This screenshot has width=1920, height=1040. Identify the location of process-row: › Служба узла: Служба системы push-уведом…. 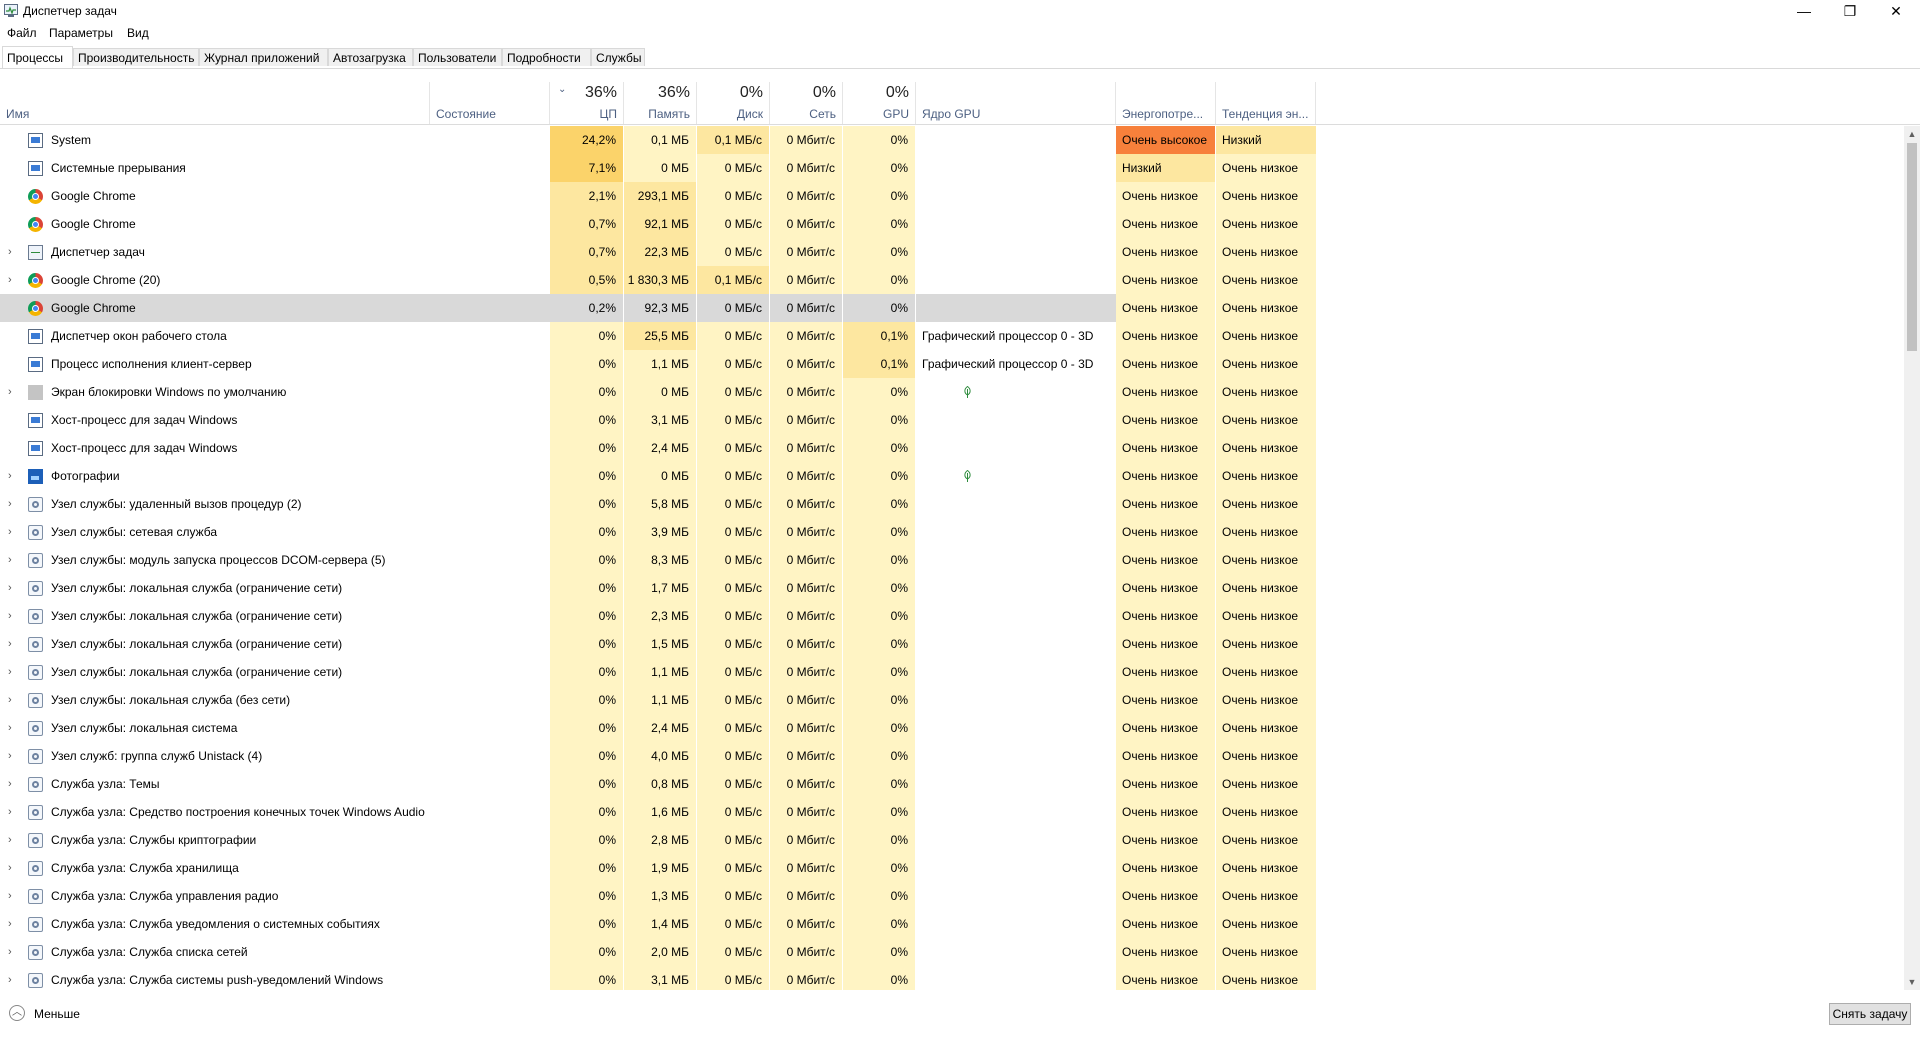
(658, 978).